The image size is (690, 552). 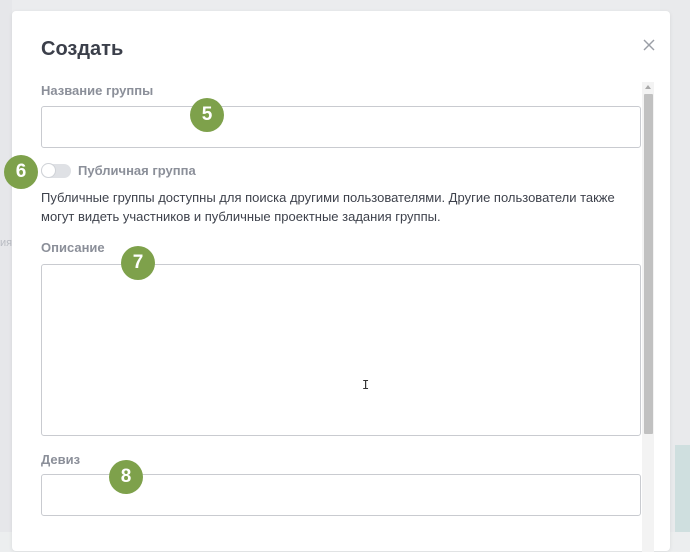 What do you see at coordinates (73, 247) in the screenshot?
I see `description-label: Описание` at bounding box center [73, 247].